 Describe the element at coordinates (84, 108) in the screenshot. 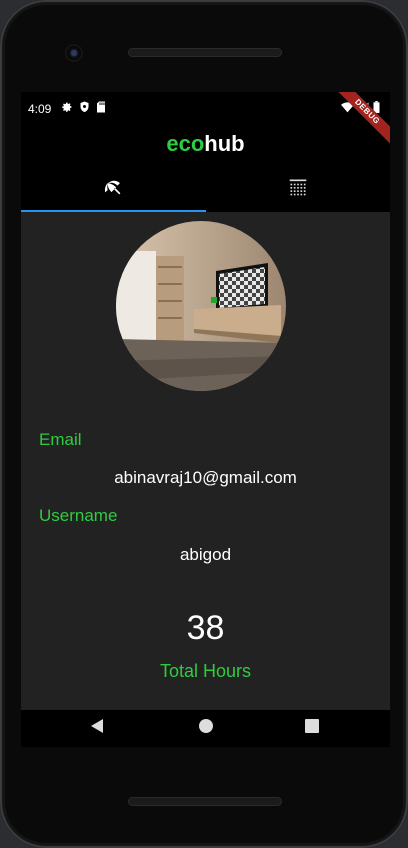

I see `shield-icon` at that location.